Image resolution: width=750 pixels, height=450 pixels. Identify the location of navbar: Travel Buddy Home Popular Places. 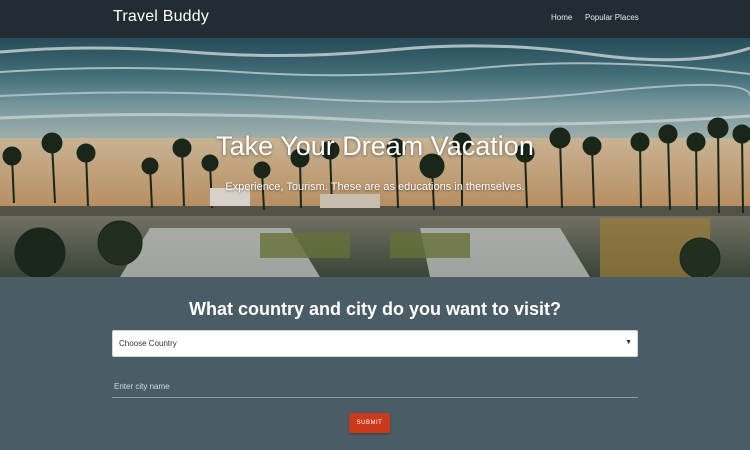
(375, 19).